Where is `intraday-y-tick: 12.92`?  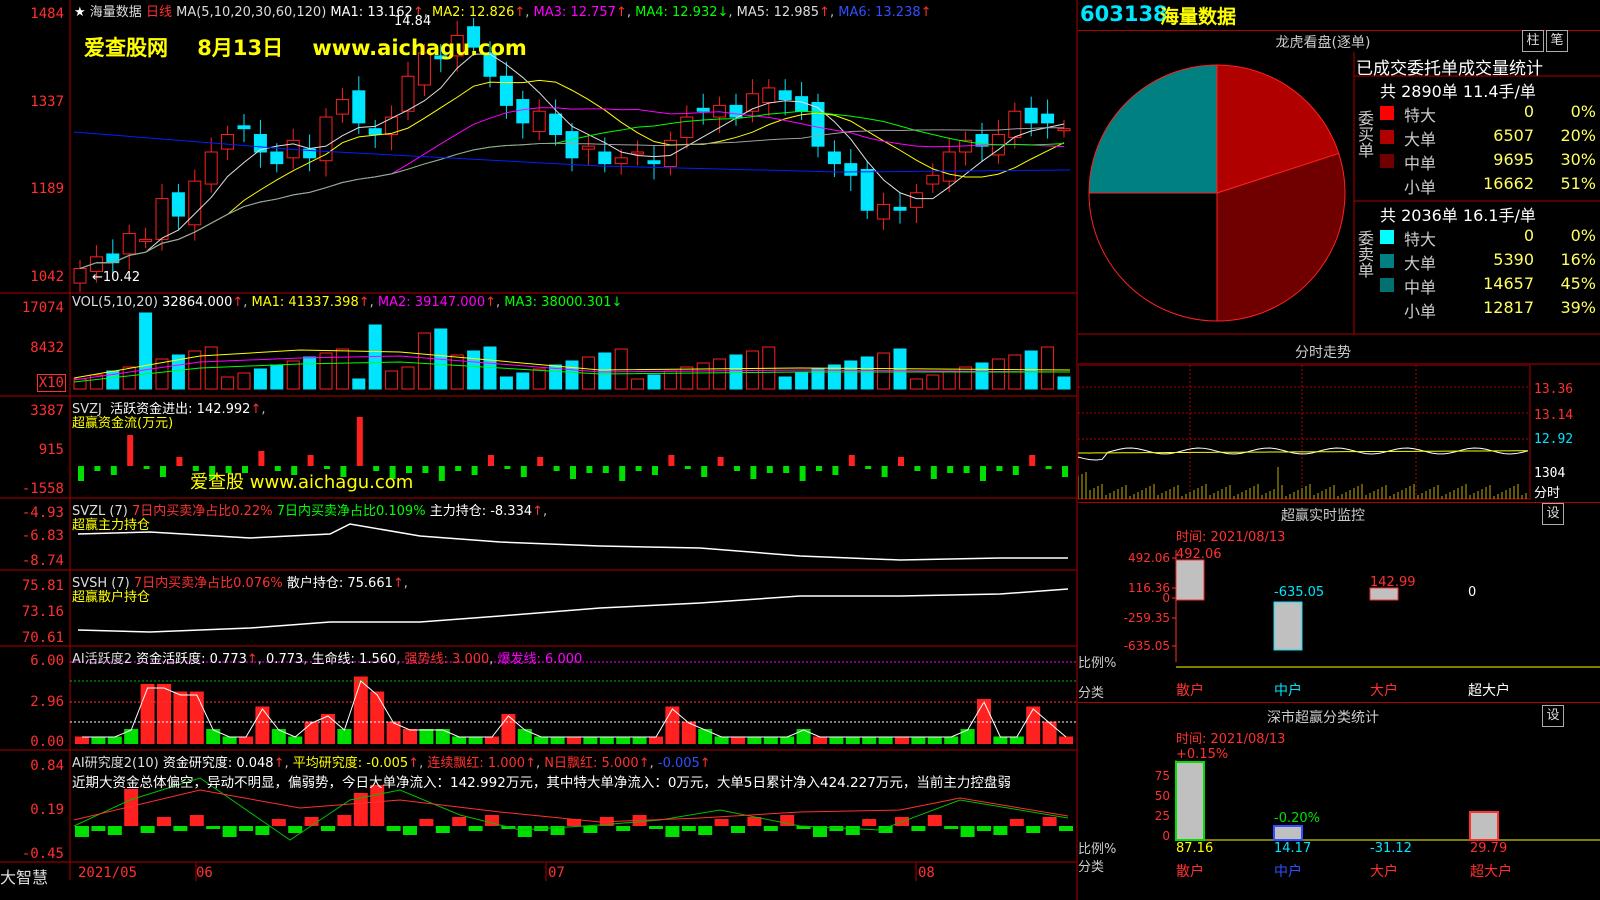
intraday-y-tick: 12.92 is located at coordinates (1554, 439).